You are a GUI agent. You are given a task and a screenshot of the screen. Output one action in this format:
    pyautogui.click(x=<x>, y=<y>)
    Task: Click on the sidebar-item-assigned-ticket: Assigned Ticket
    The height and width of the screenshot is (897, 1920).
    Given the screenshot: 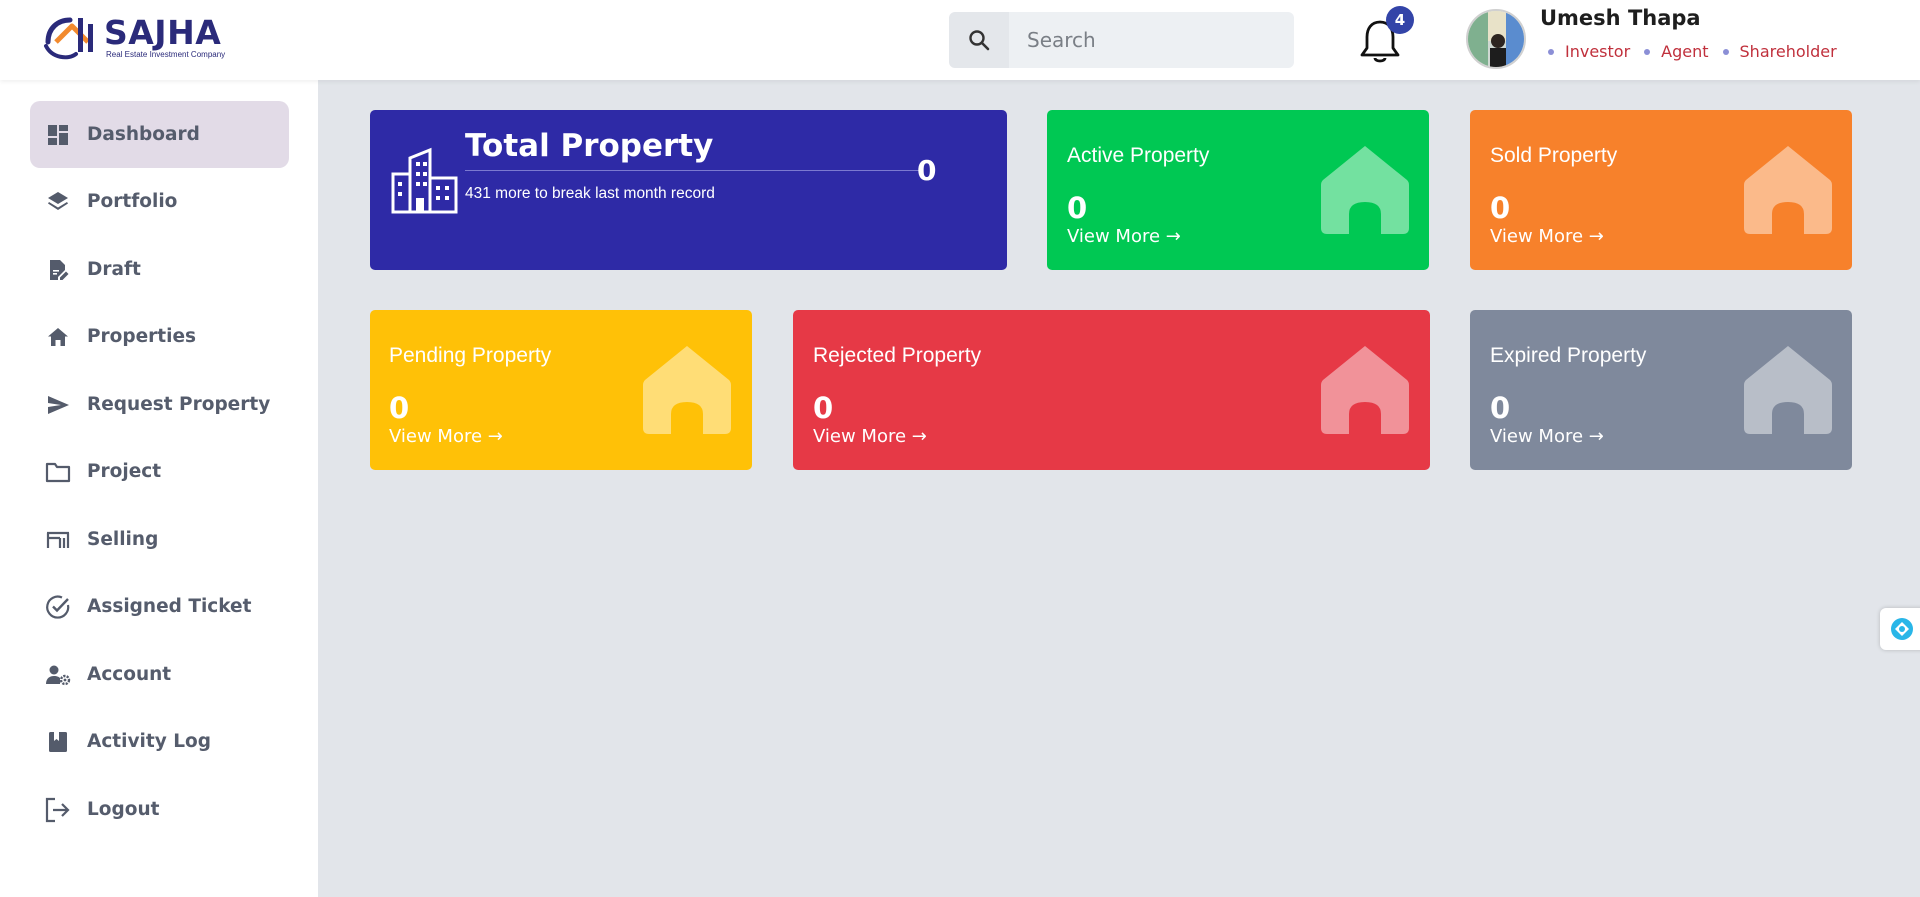 What is the action you would take?
    pyautogui.click(x=159, y=606)
    